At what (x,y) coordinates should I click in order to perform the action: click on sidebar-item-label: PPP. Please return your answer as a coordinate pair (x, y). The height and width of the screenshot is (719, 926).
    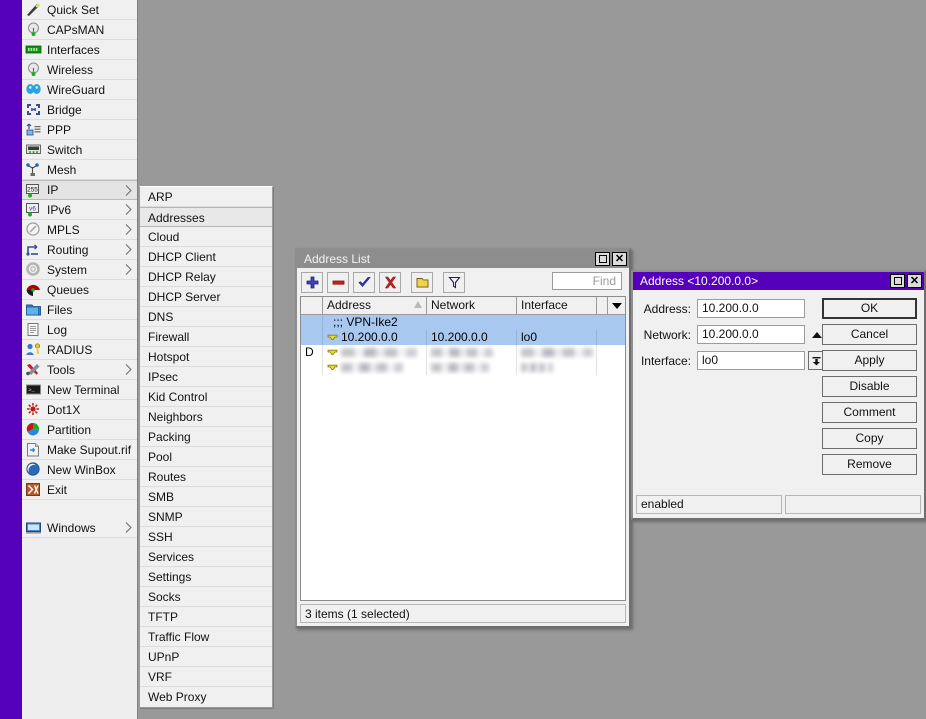
    Looking at the image, I should click on (59, 129).